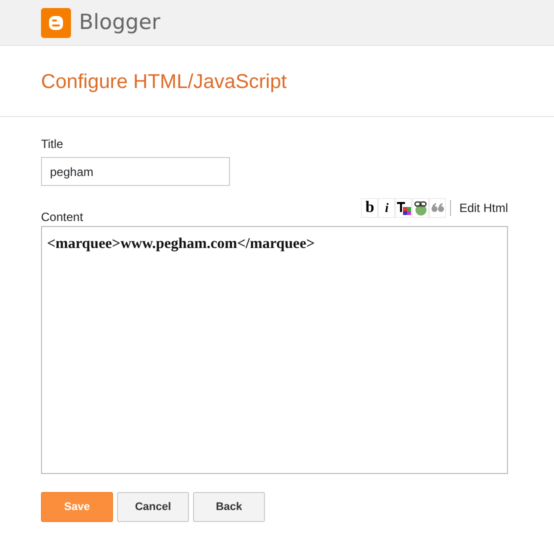 This screenshot has height=540, width=554. What do you see at coordinates (229, 507) in the screenshot?
I see `form-button: Back` at bounding box center [229, 507].